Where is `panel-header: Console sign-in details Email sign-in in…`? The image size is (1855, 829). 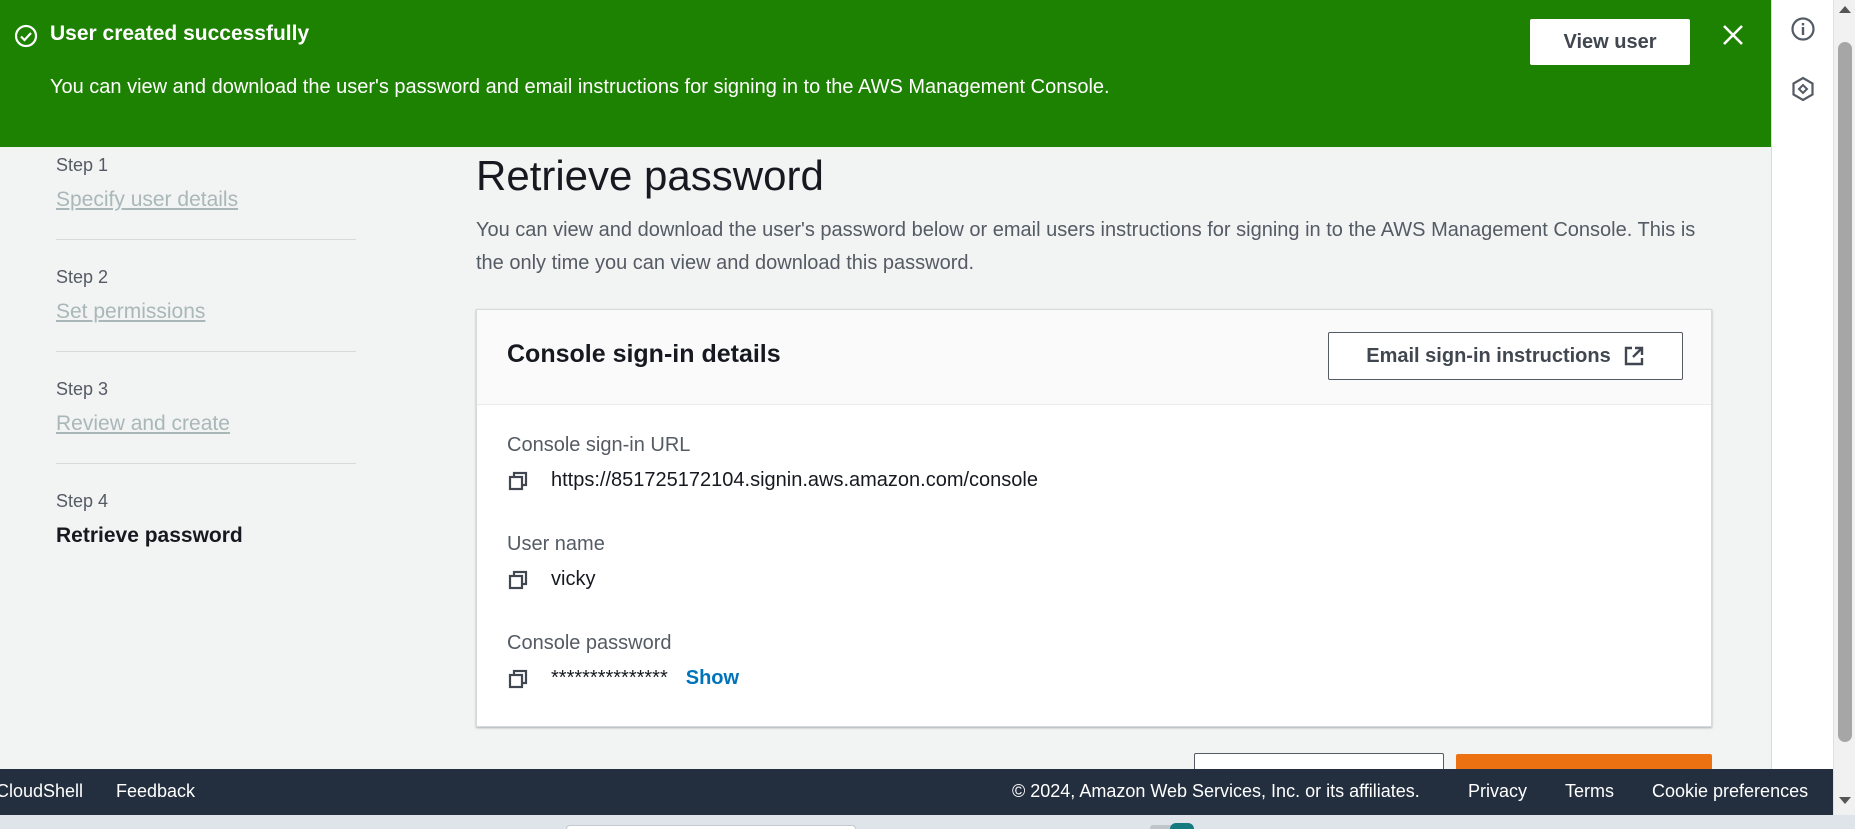
panel-header: Console sign-in details Email sign-in in… is located at coordinates (1094, 357).